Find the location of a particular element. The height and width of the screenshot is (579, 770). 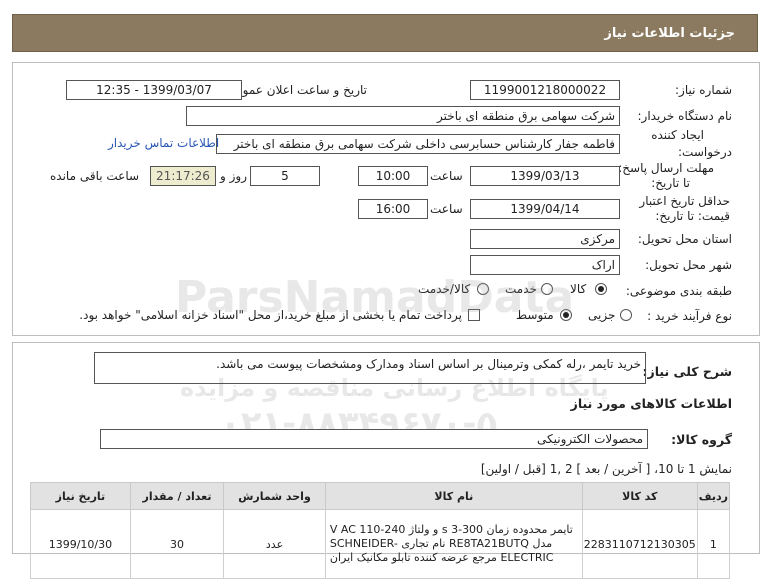

treasury-payment-checkbox is located at coordinates (474, 315).